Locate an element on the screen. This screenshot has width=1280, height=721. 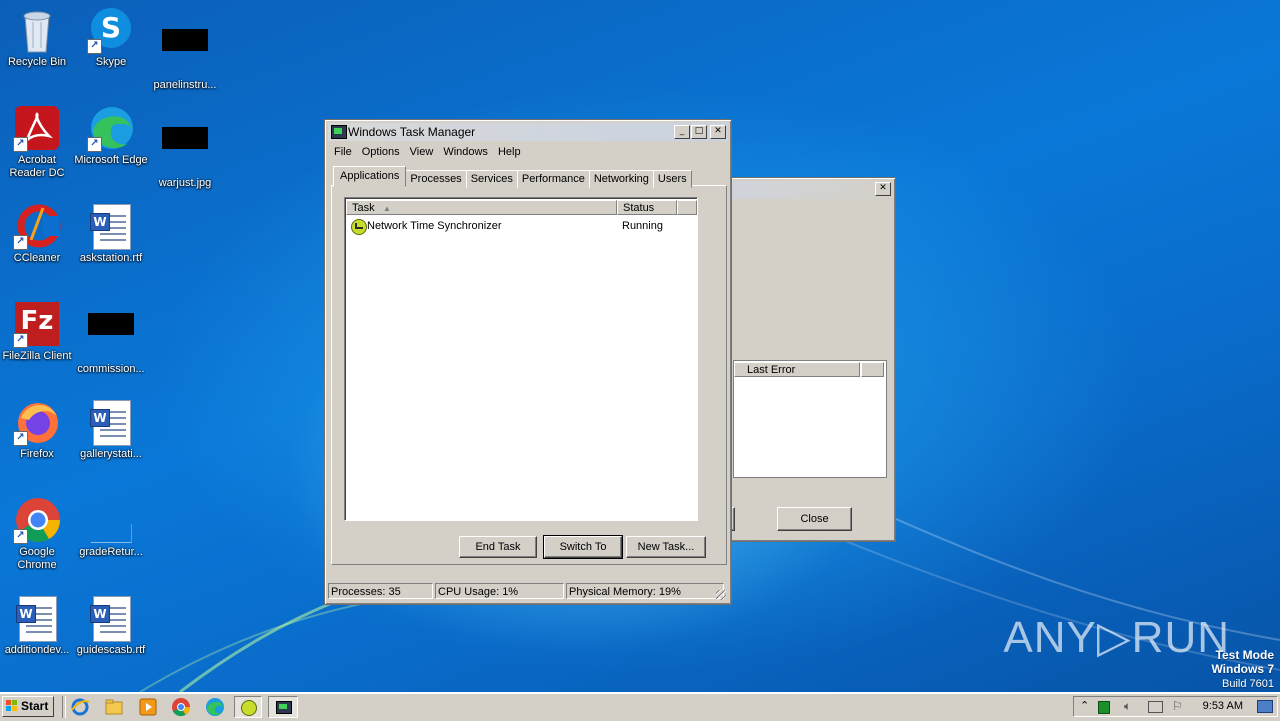
title-bar: Windows Task Manager _ □ ✕ is located at coordinates (528, 132).